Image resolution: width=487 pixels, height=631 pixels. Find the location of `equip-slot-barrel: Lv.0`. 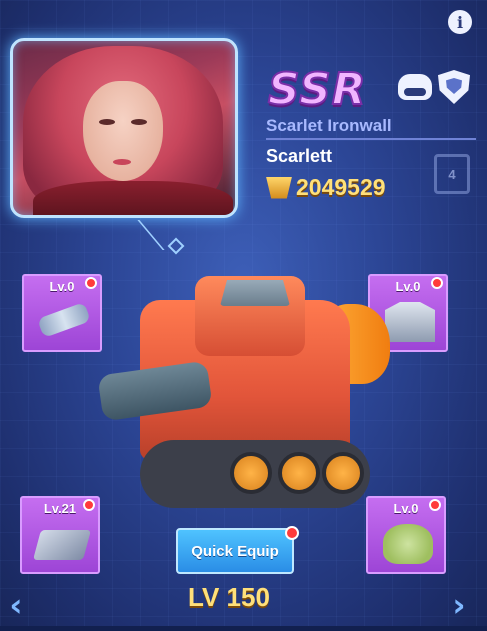

equip-slot-barrel: Lv.0 is located at coordinates (62, 313).